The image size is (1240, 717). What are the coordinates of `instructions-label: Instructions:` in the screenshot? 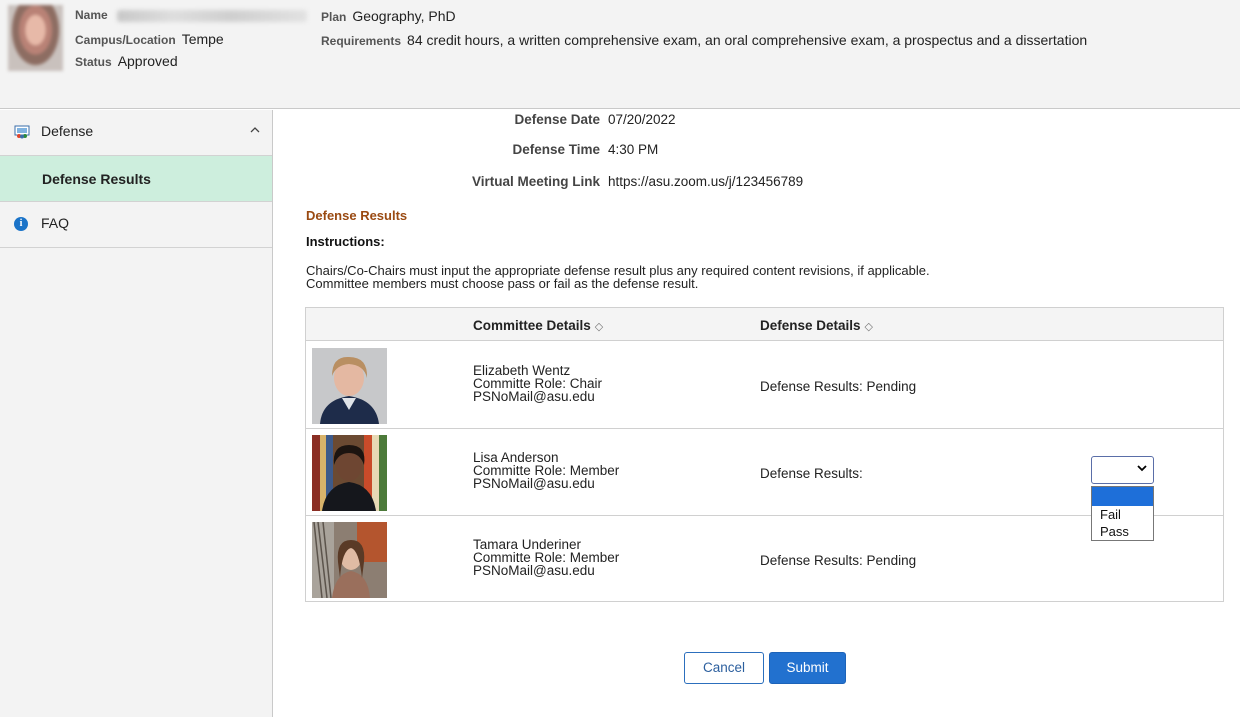 It's located at (345, 241).